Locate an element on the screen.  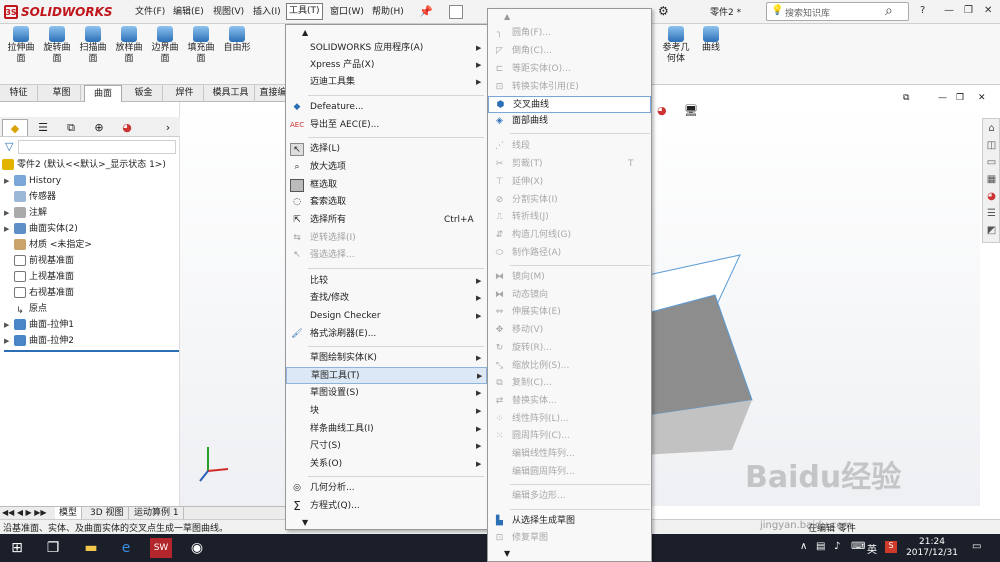
boundary-surface-button: 边界曲面 is located at coordinates (165, 55).